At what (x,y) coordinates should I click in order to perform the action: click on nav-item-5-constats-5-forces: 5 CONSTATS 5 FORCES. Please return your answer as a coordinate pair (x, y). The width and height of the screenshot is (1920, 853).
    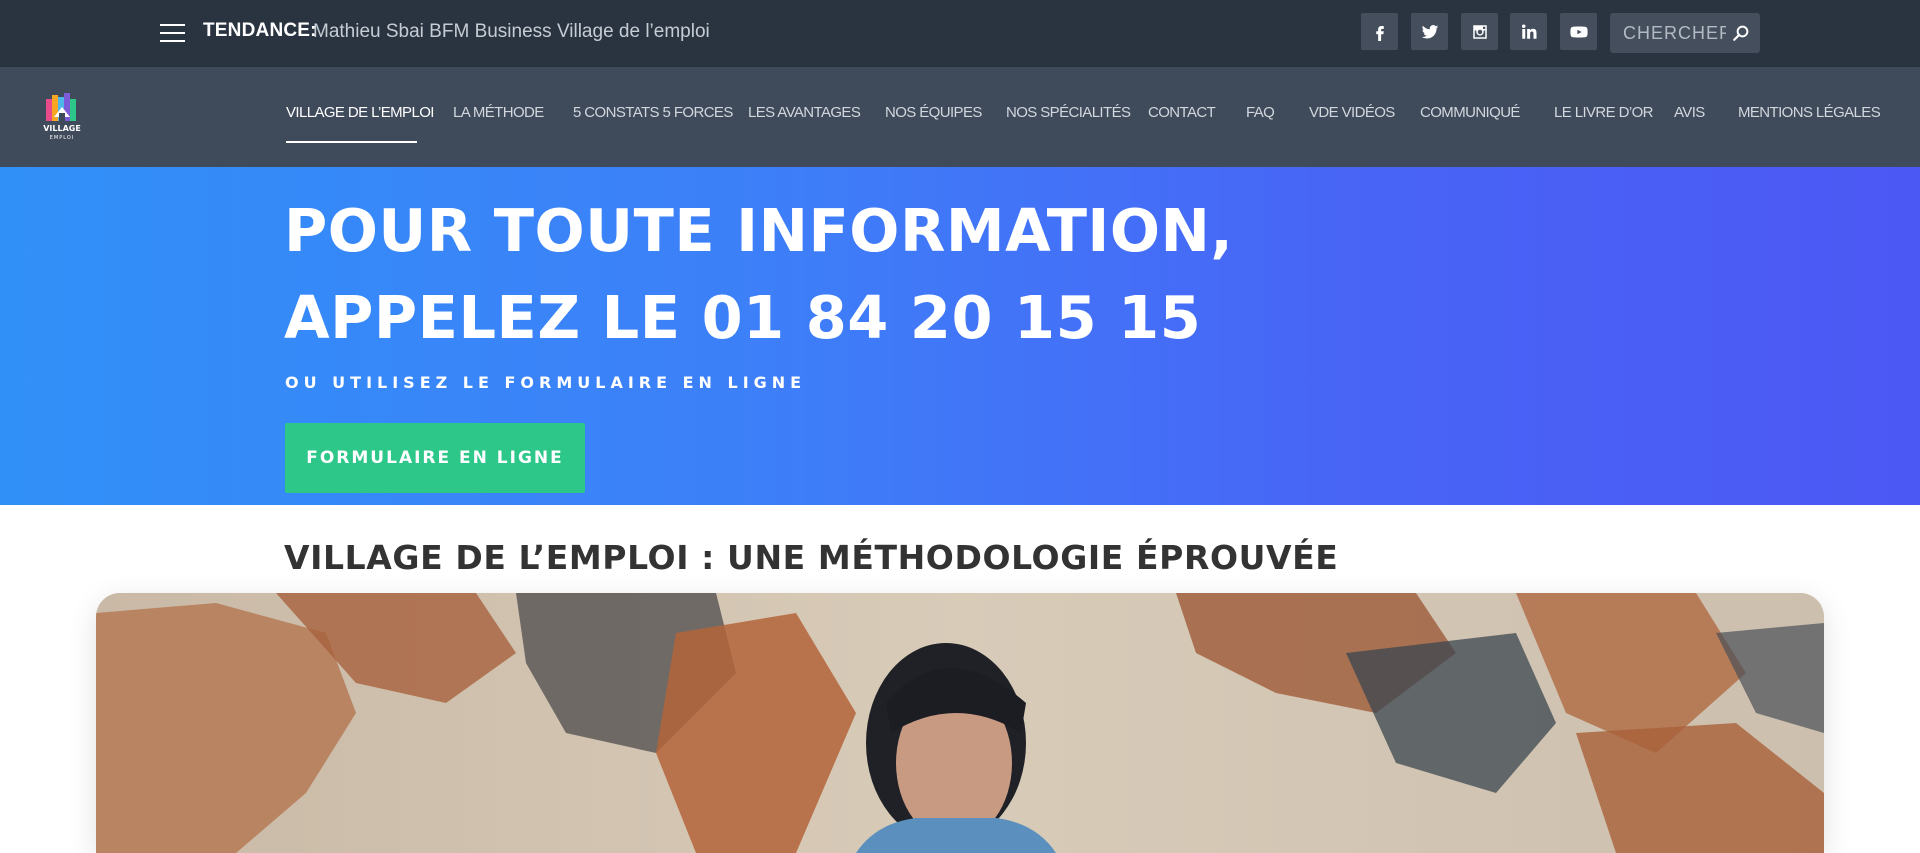
    Looking at the image, I should click on (653, 112).